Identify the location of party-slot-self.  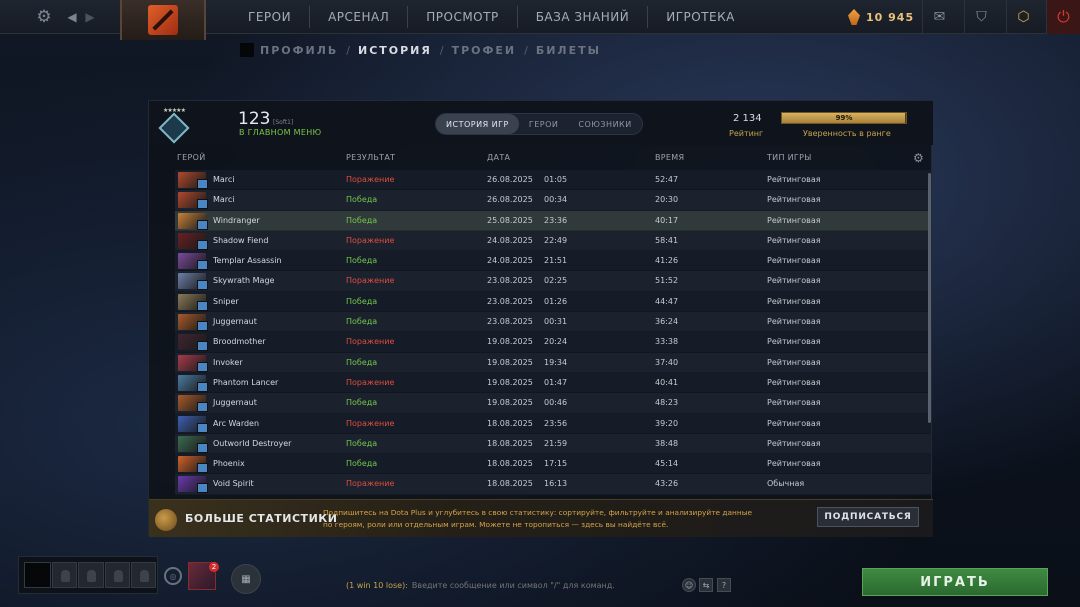
(38, 575).